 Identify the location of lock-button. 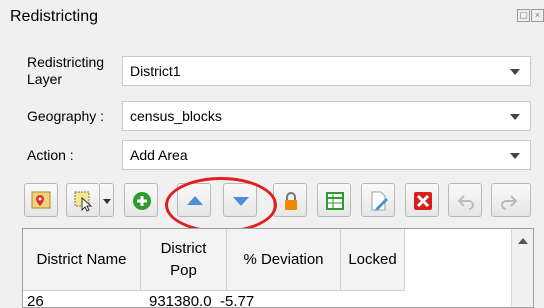
(290, 200).